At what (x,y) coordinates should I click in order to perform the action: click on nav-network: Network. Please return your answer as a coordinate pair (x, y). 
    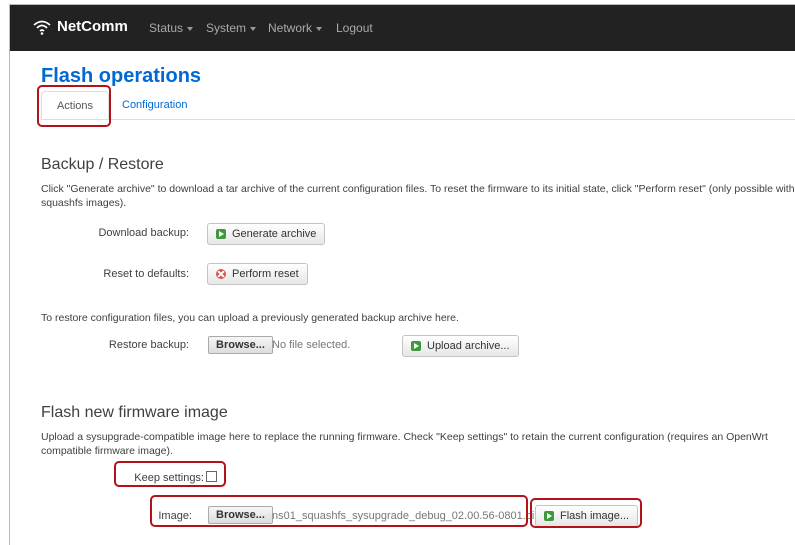
    Looking at the image, I should click on (295, 28).